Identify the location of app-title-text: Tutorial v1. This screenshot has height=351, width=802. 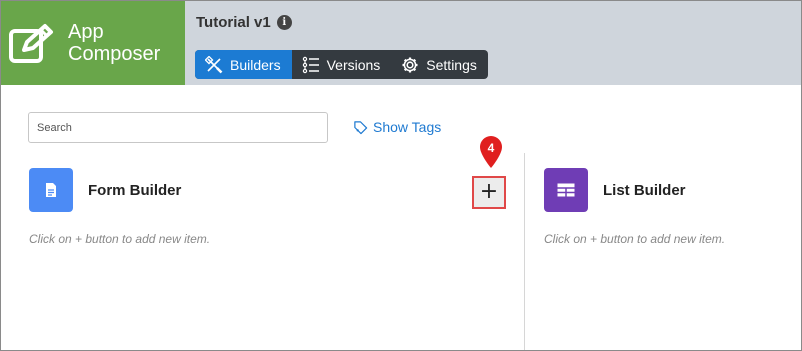
(233, 22).